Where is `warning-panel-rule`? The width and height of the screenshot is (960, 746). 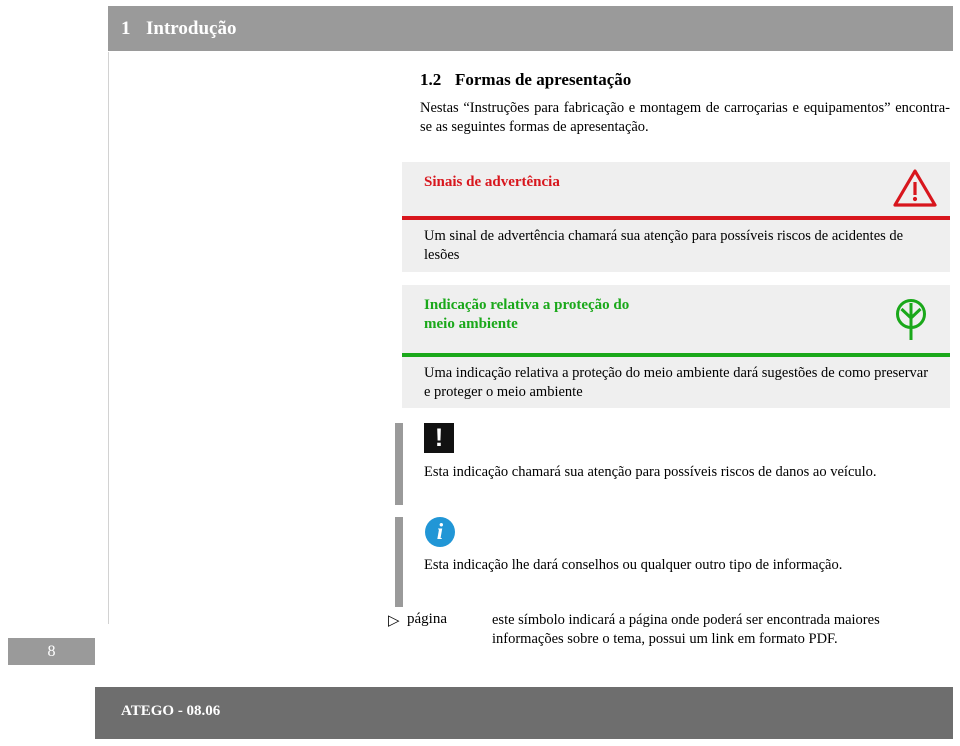
warning-panel-rule is located at coordinates (676, 218).